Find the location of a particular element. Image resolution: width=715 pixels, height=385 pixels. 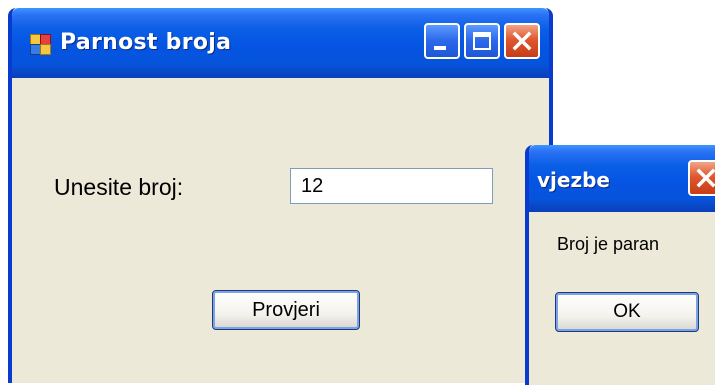

minimize-button is located at coordinates (442, 41).